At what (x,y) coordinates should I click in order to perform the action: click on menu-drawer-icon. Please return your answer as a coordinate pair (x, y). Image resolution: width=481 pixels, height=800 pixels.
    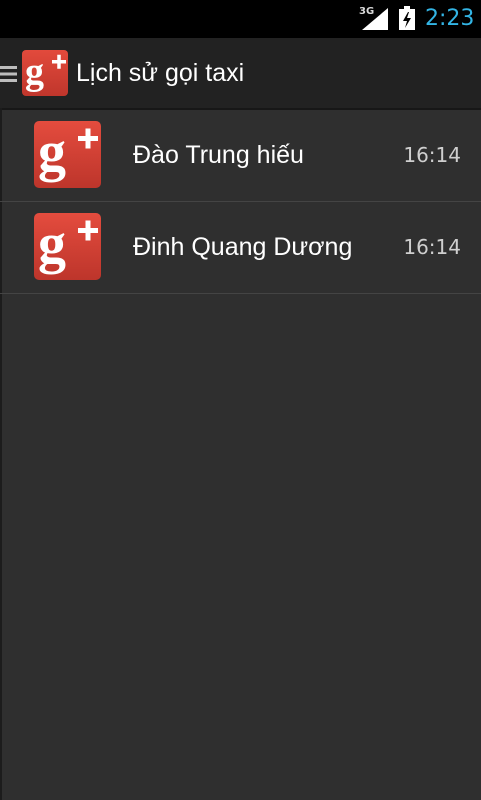
    Looking at the image, I should click on (8, 74).